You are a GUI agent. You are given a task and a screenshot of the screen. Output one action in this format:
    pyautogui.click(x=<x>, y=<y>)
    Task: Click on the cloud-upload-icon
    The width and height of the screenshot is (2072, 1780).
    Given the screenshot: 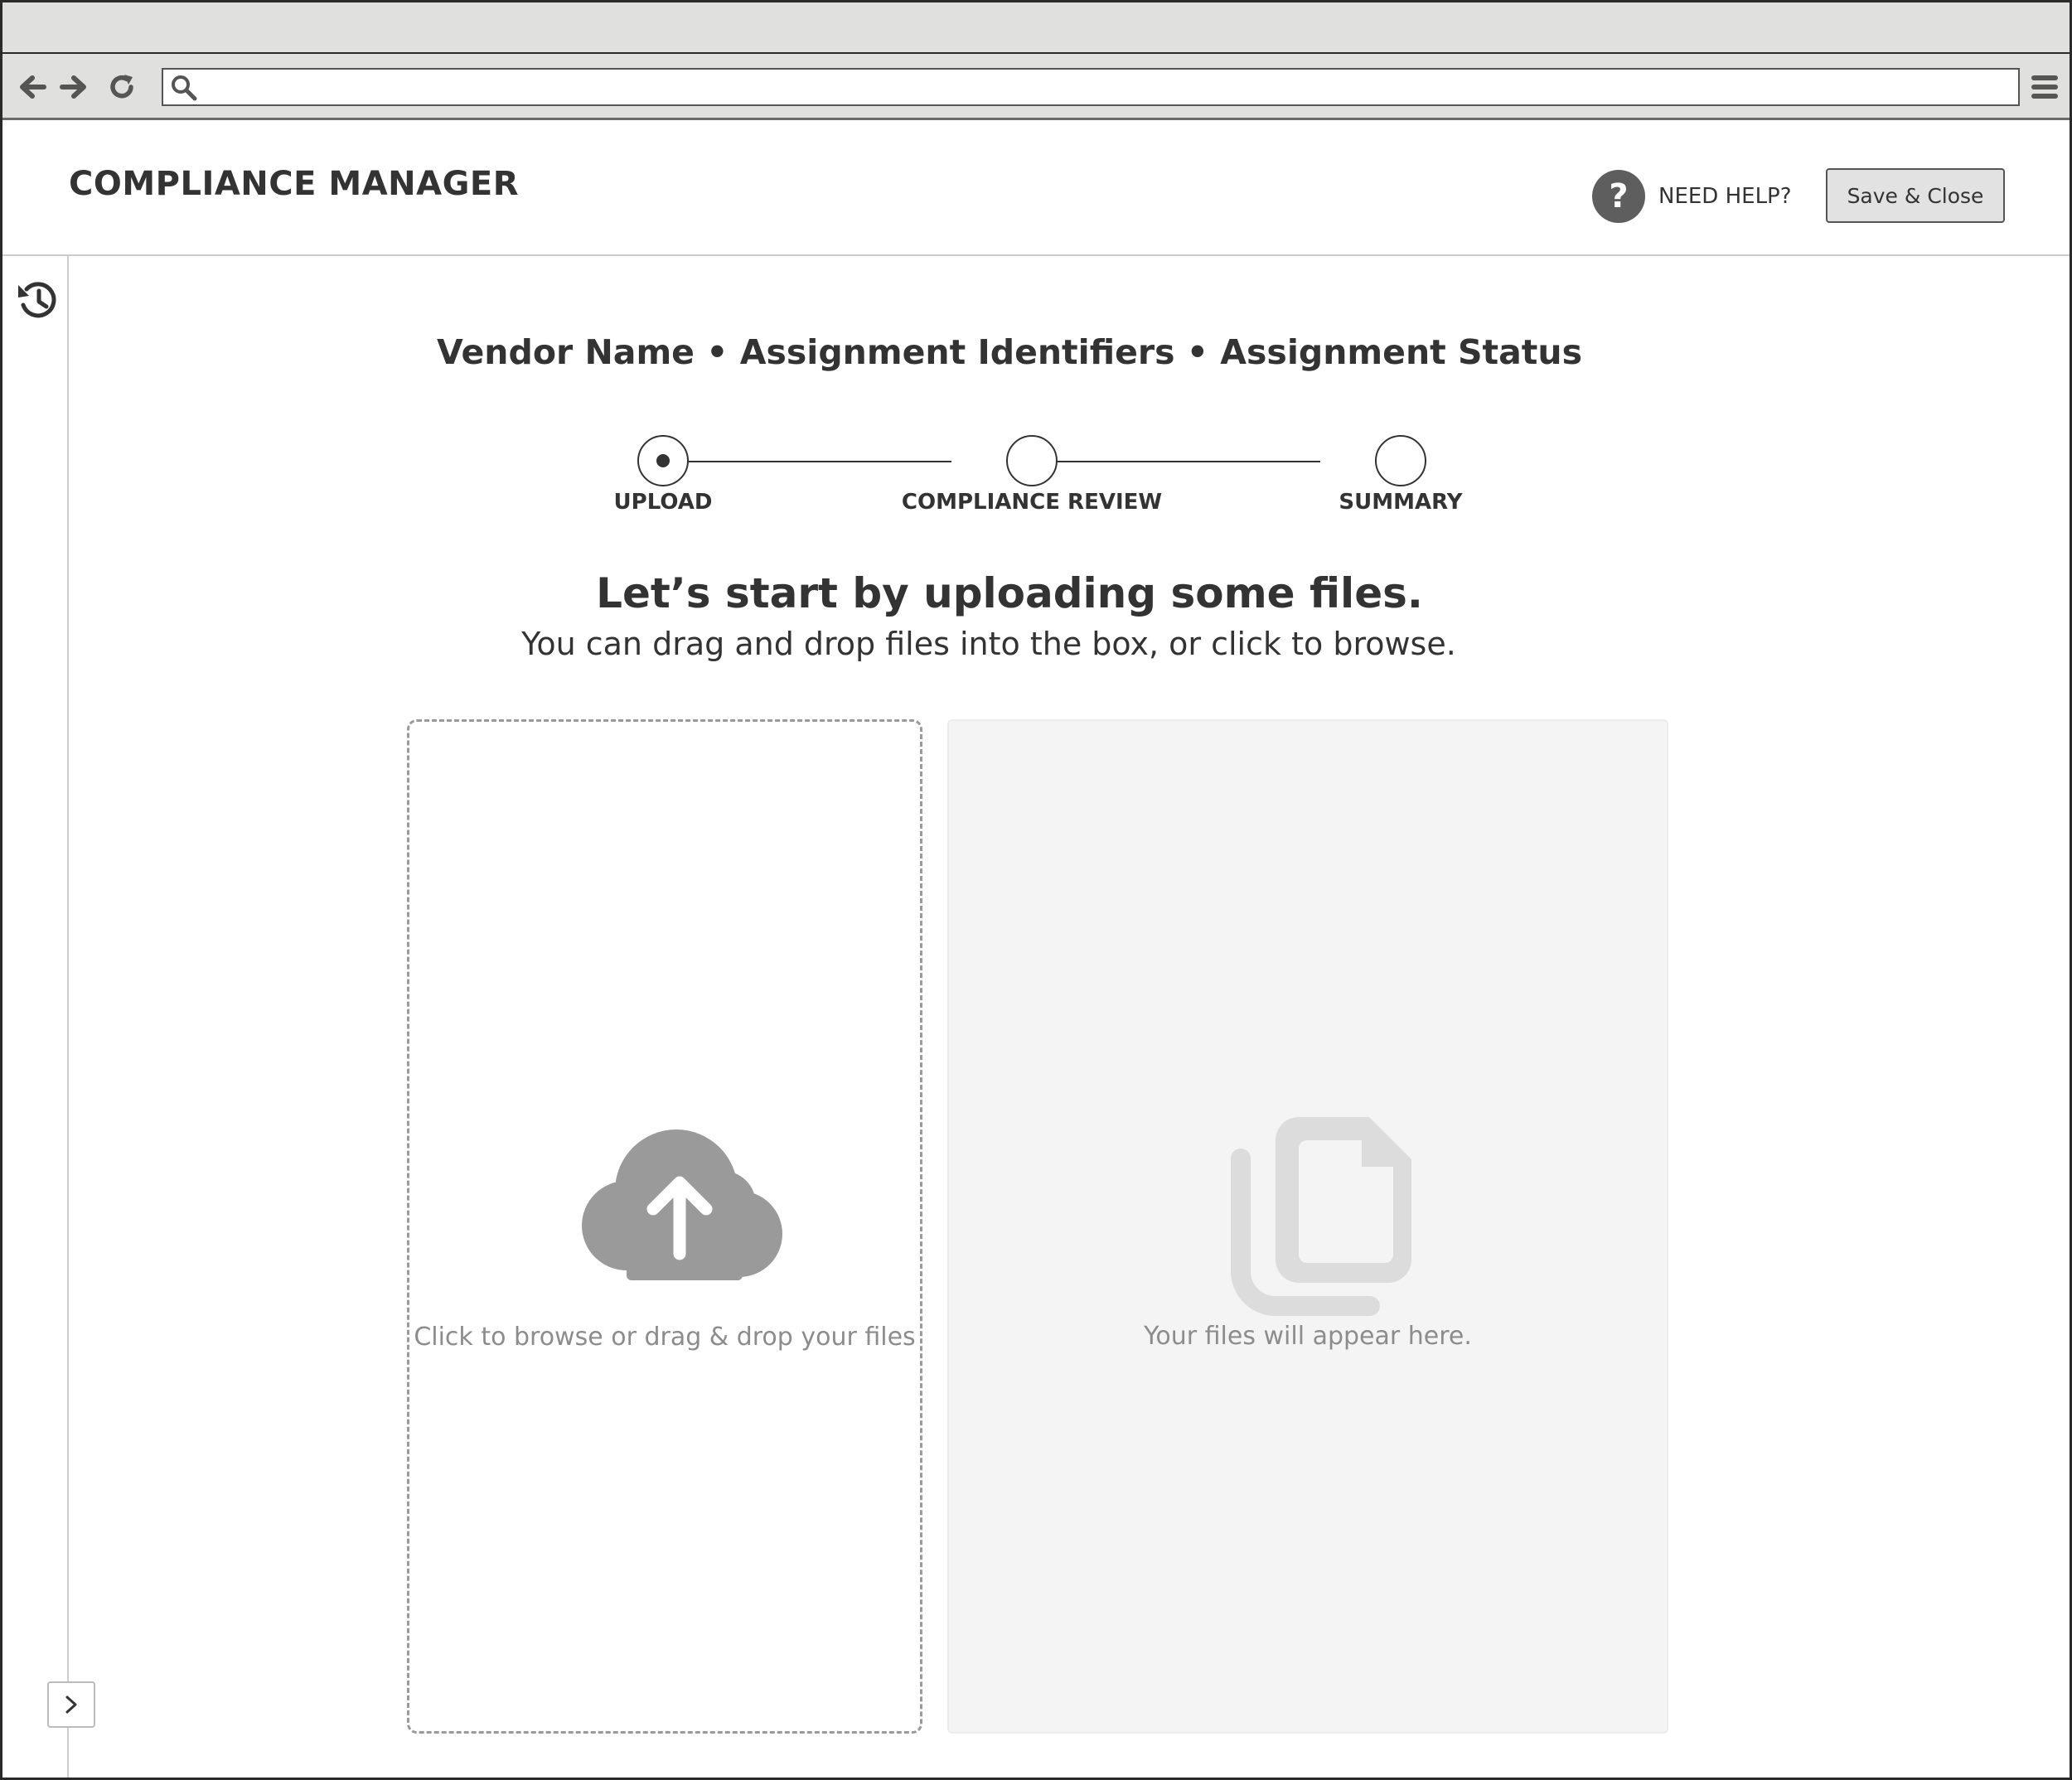 What is the action you would take?
    pyautogui.click(x=682, y=1204)
    